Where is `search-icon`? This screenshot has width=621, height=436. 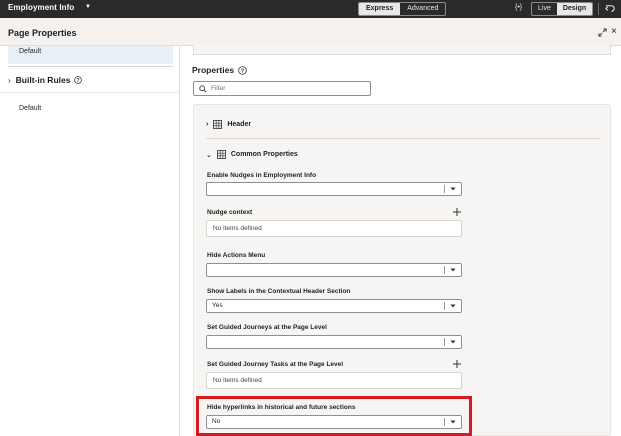
search-icon is located at coordinates (203, 89).